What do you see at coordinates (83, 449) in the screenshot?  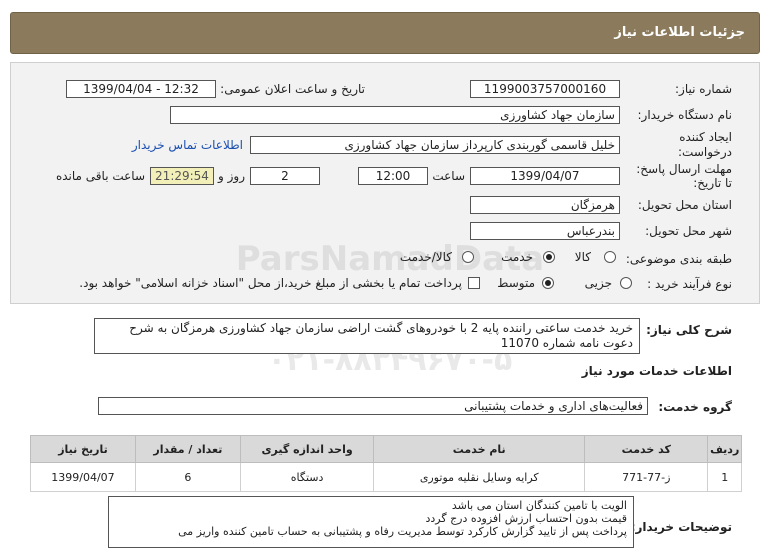 I see `col-date: تاریخ نیاز` at bounding box center [83, 449].